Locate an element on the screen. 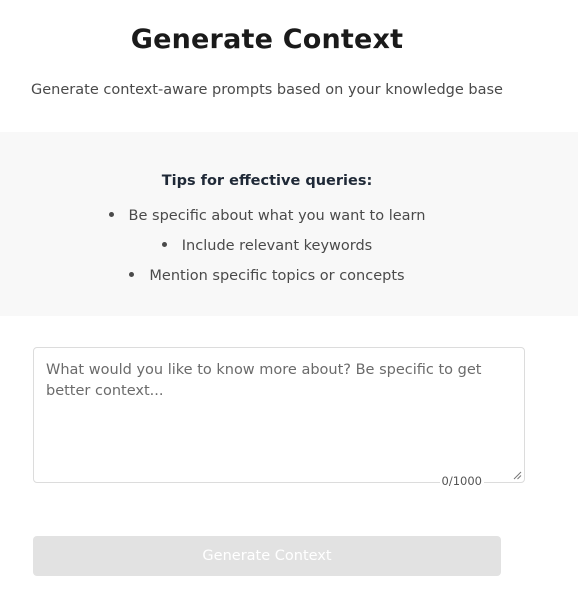 This screenshot has width=578, height=616. page-title: Generate Context is located at coordinates (267, 39).